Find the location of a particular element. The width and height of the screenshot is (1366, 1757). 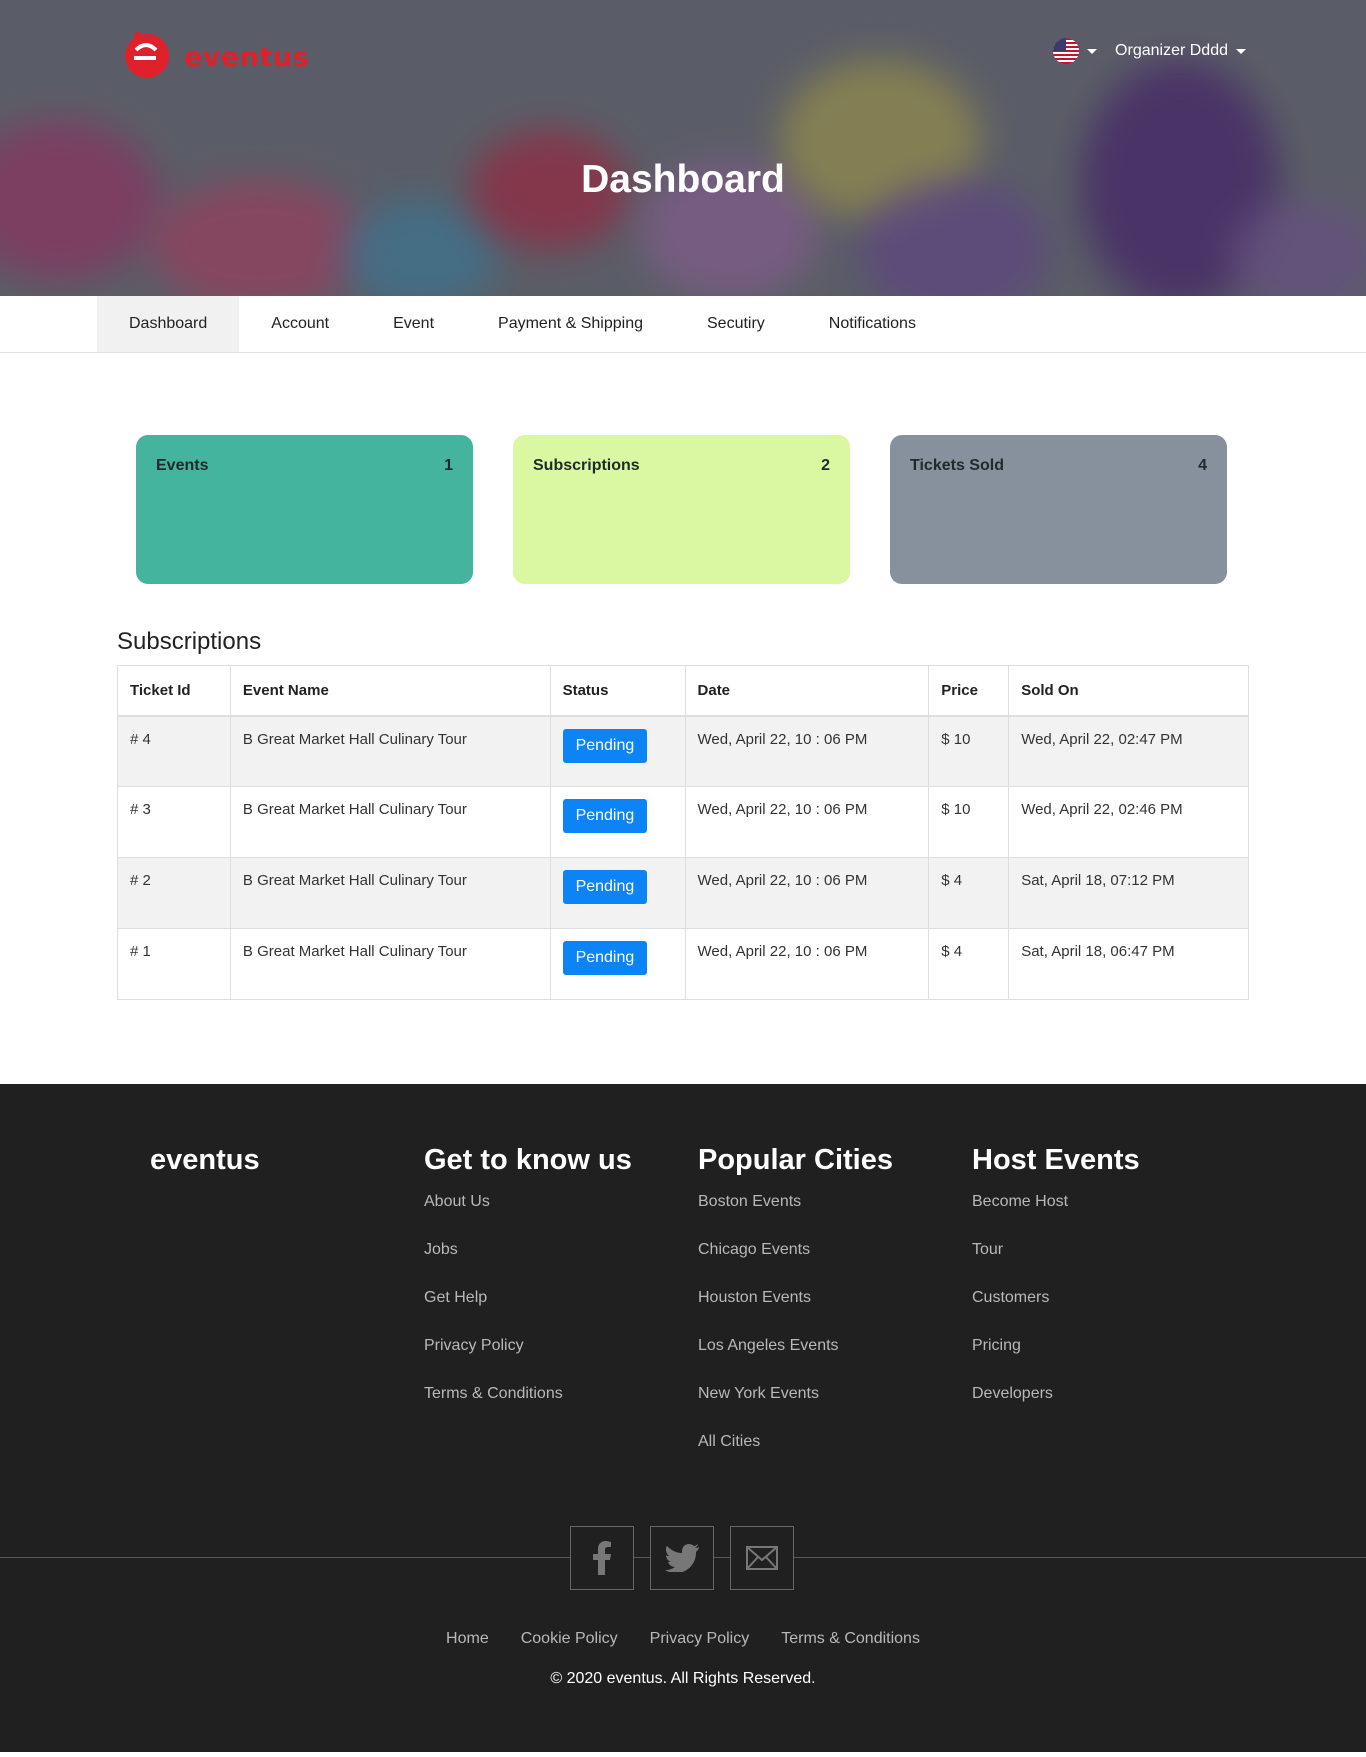

footer-link: Privacy Policy is located at coordinates (561, 1346).